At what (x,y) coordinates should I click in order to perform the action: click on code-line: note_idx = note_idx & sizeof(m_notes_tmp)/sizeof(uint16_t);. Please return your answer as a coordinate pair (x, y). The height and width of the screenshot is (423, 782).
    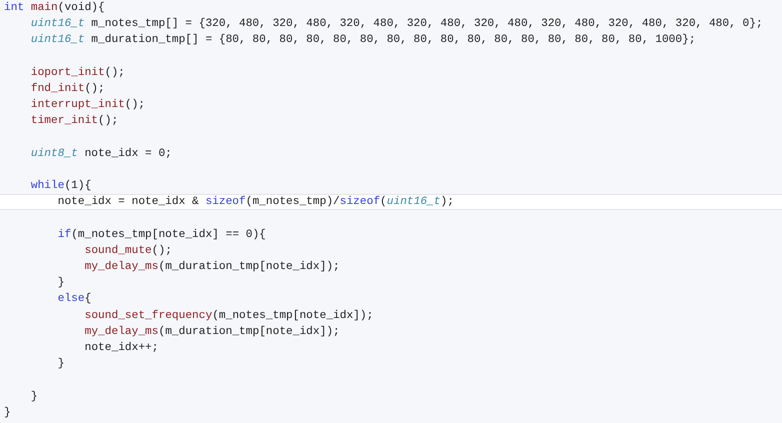
    Looking at the image, I should click on (256, 202).